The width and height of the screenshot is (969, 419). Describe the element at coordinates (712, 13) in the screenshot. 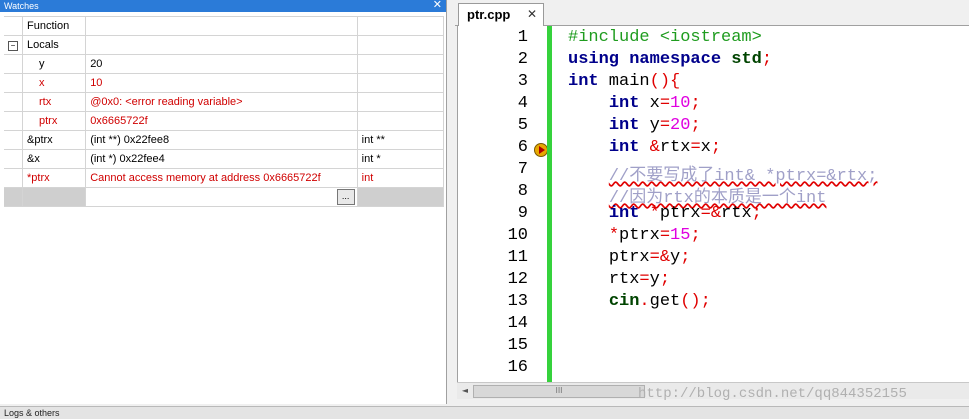

I see `tab-bar: ptr.cpp ✕` at that location.